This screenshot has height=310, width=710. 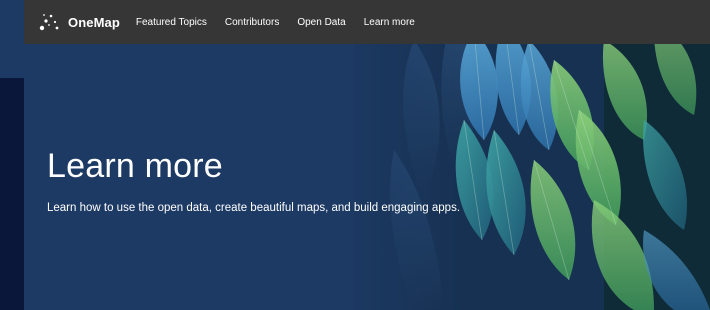 What do you see at coordinates (252, 22) in the screenshot?
I see `nav-link-contributors: Contributors` at bounding box center [252, 22].